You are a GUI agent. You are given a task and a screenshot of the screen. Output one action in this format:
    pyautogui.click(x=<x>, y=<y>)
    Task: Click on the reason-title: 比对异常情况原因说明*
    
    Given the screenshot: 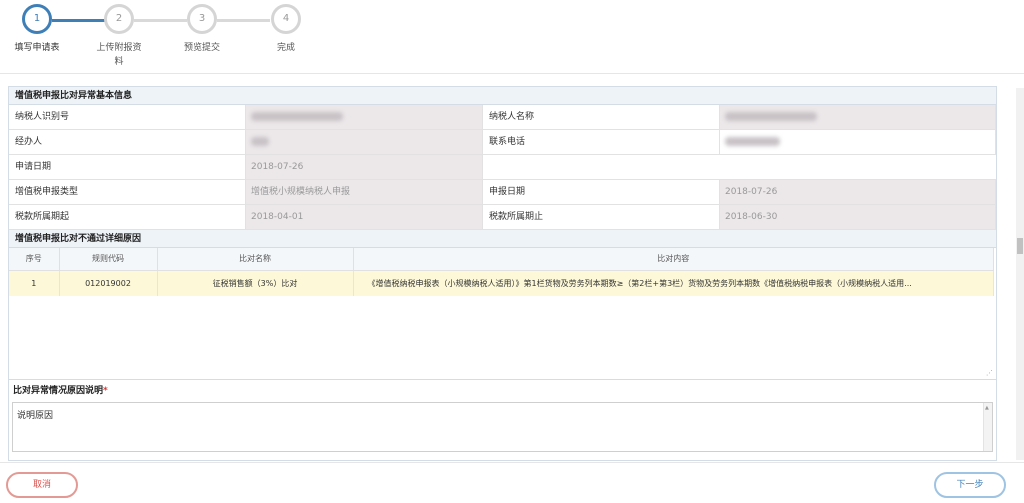 What is the action you would take?
    pyautogui.click(x=502, y=391)
    